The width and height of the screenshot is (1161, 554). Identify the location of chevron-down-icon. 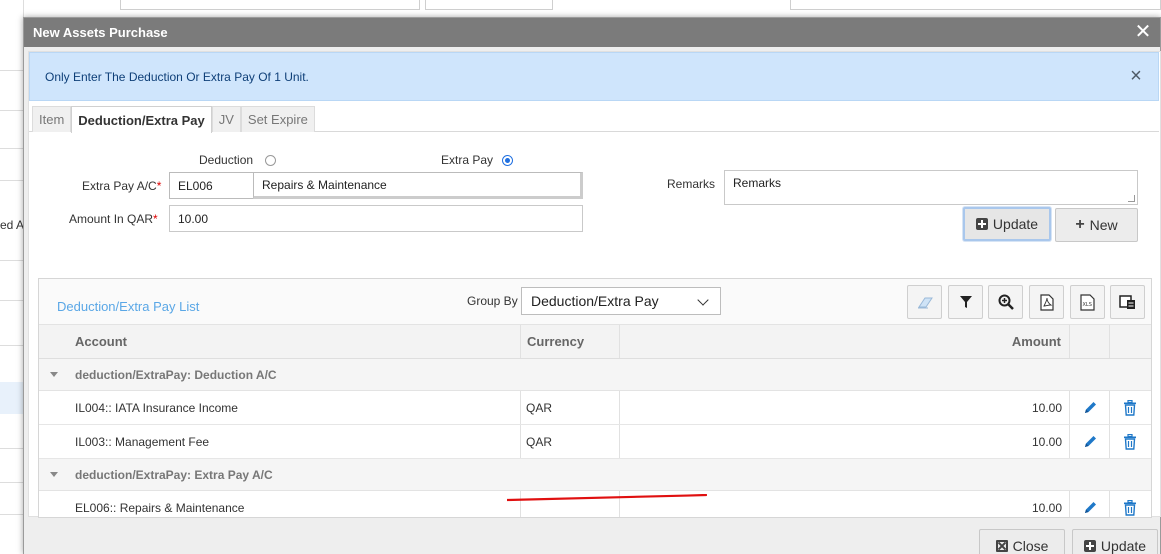
(703, 300).